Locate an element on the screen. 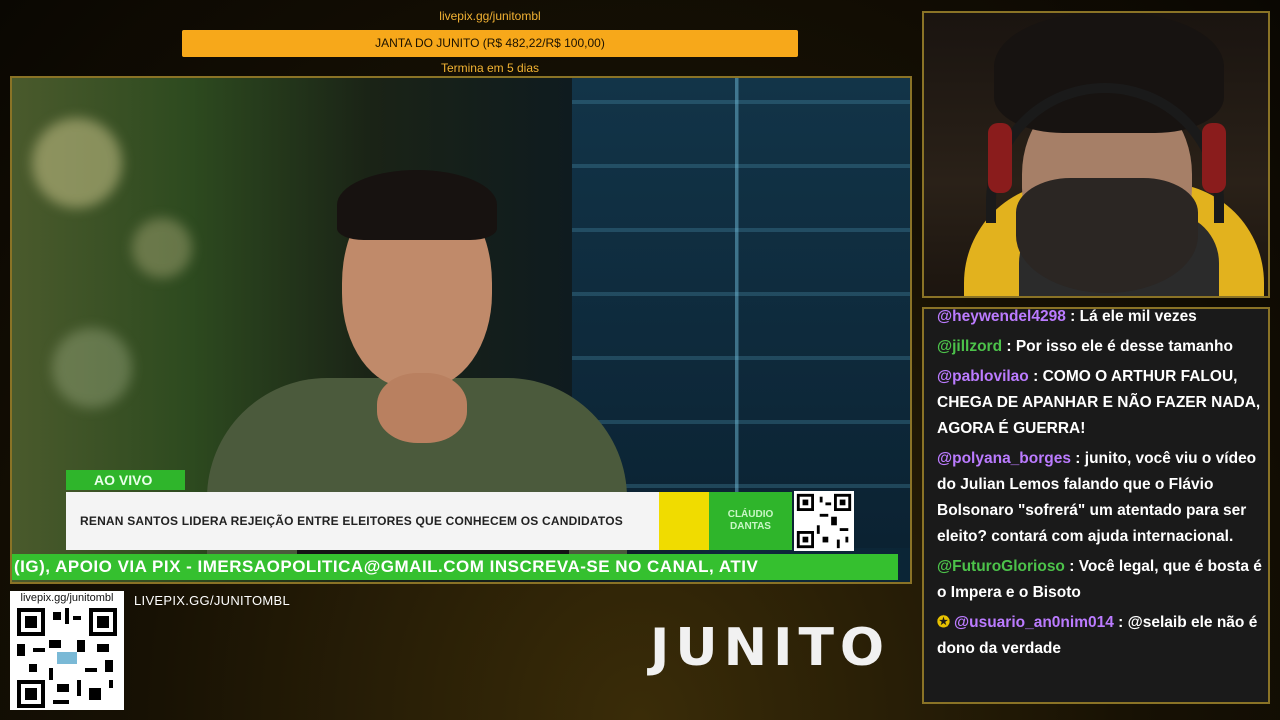 The image size is (1280, 720). broadcast-qr-code is located at coordinates (824, 521).